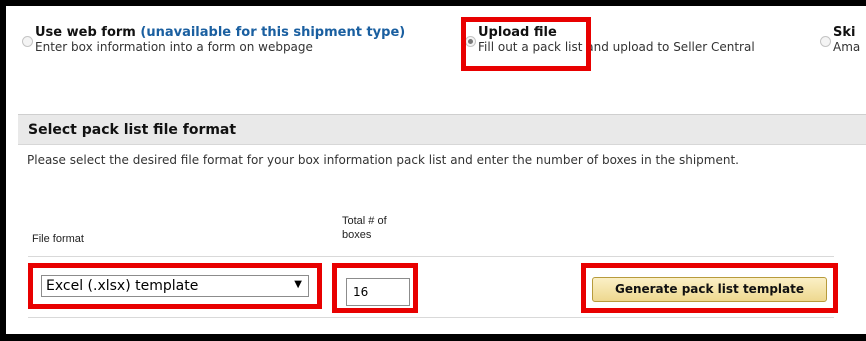  What do you see at coordinates (273, 32) in the screenshot?
I see `option-web-form-note: (unavailable for this shipment type)` at bounding box center [273, 32].